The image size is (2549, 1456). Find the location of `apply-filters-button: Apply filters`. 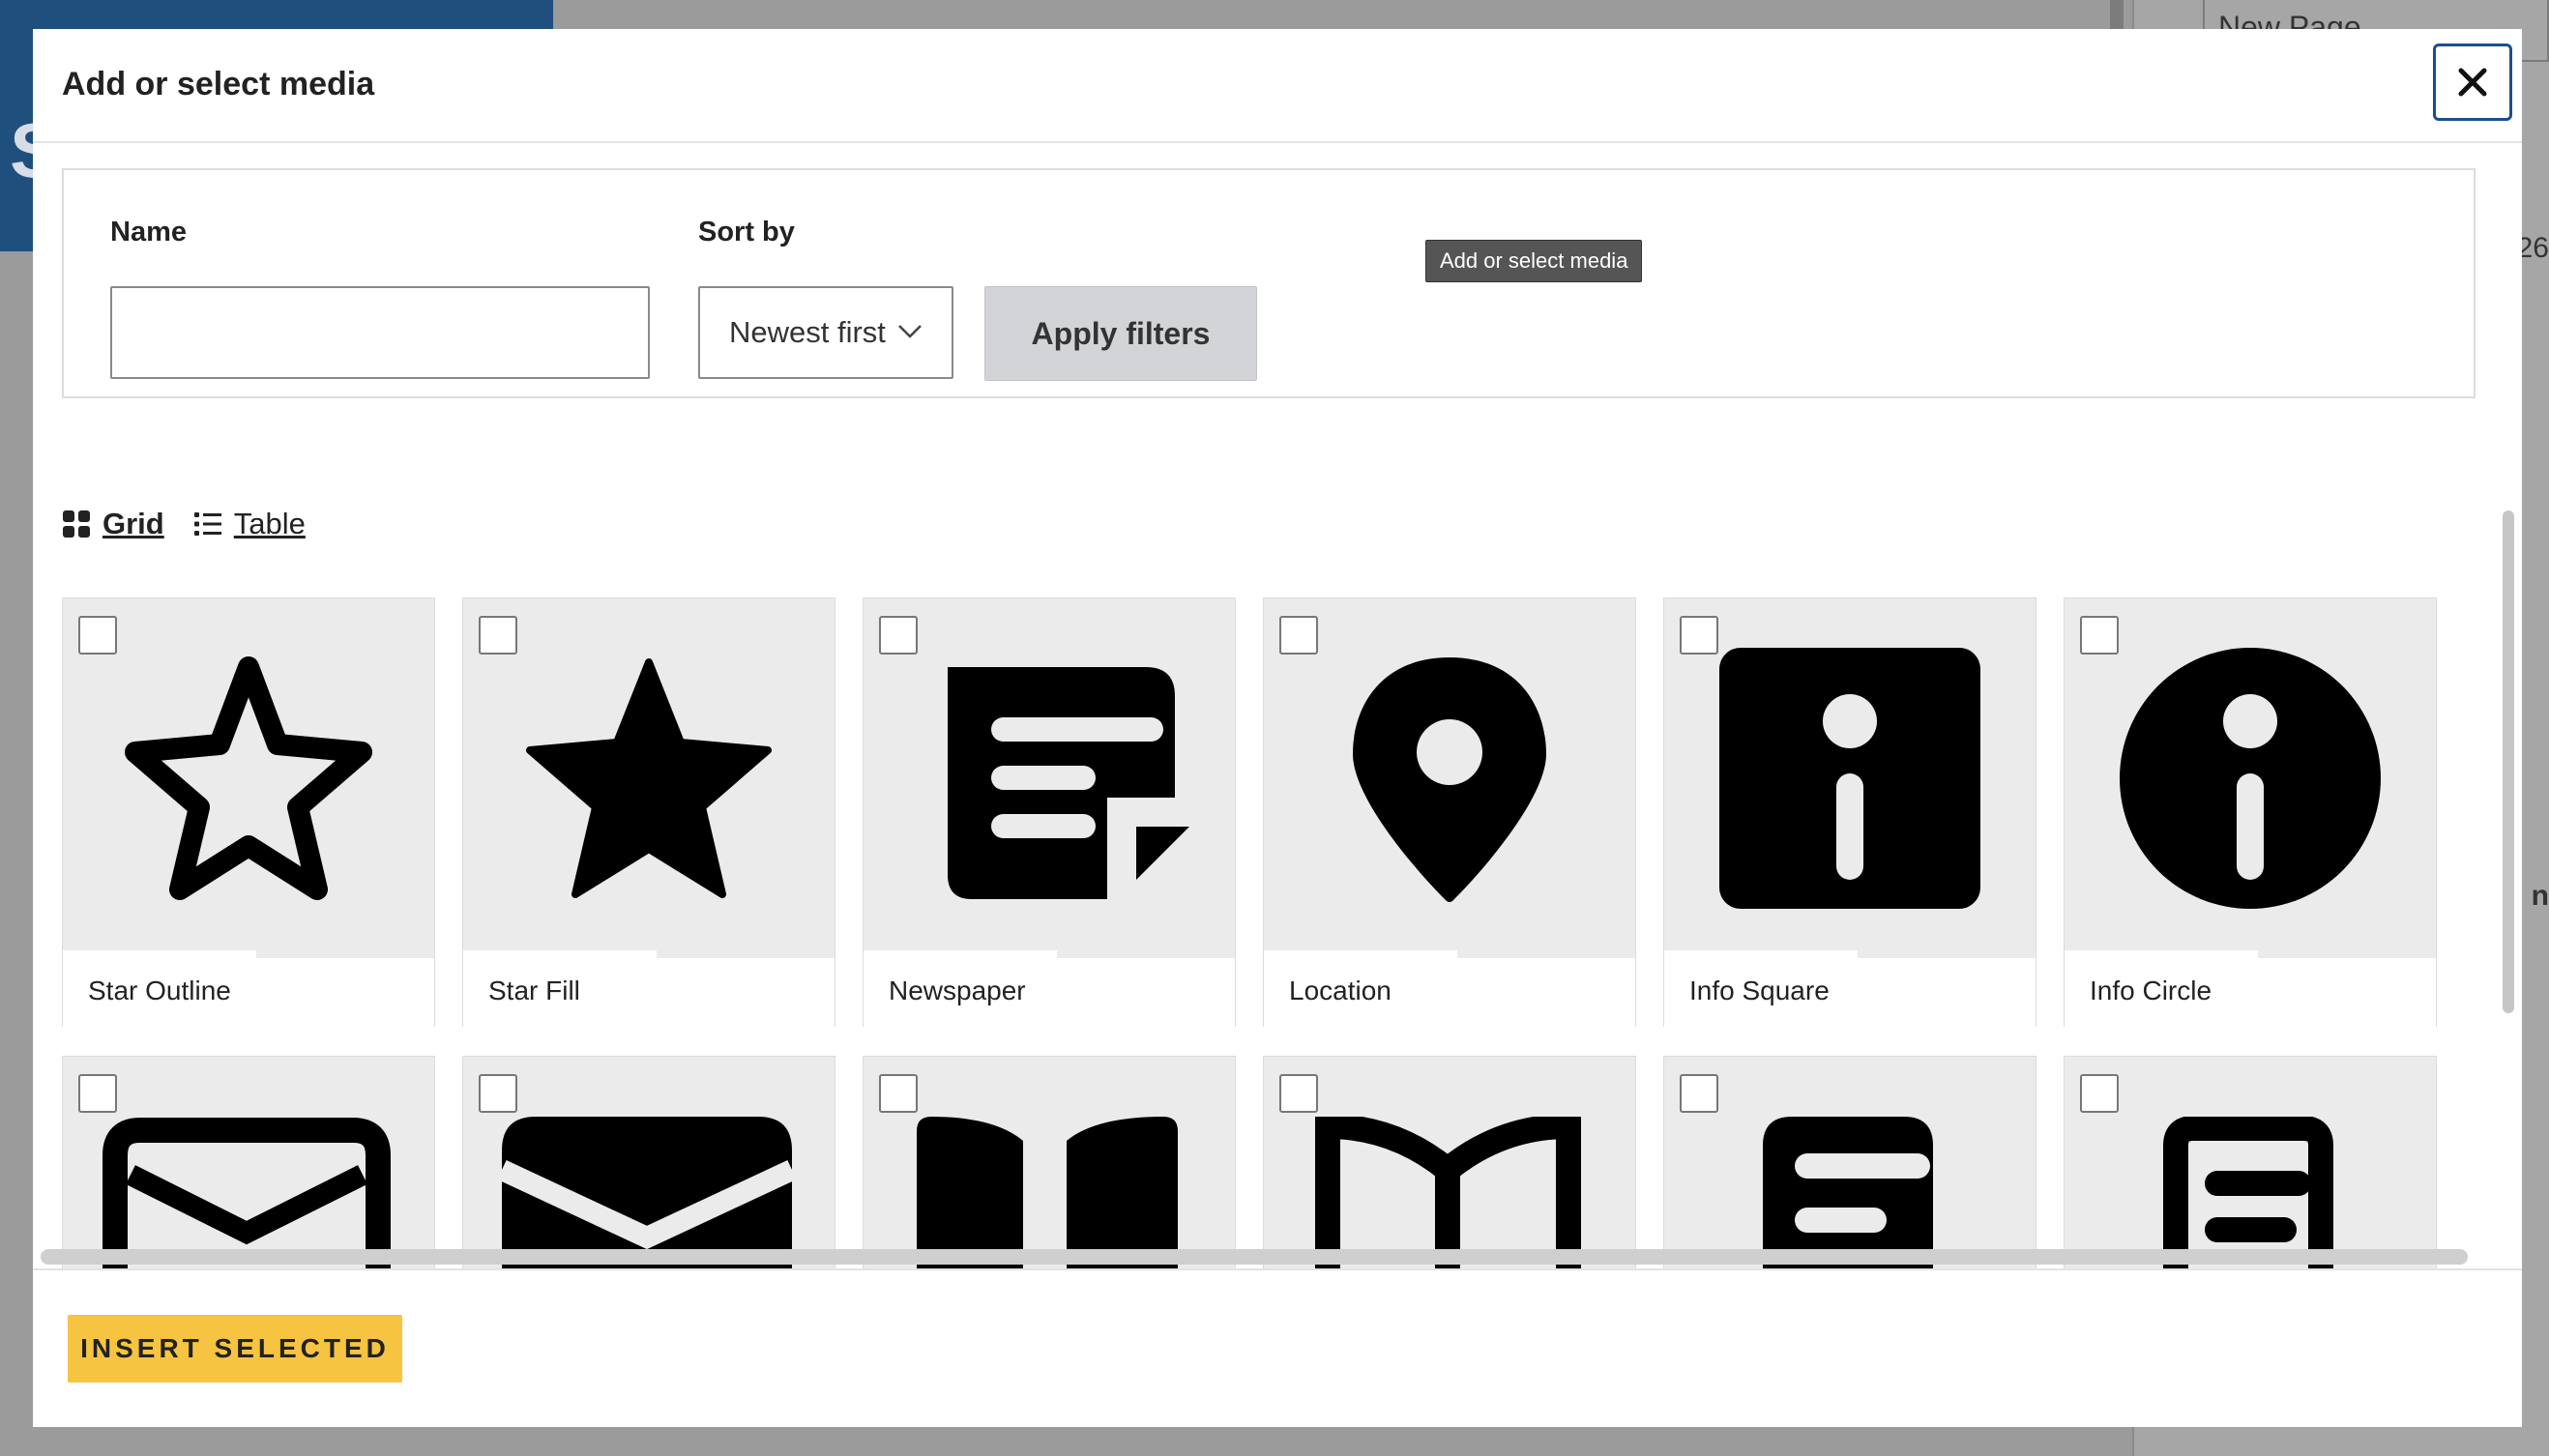

apply-filters-button: Apply filters is located at coordinates (1120, 333).